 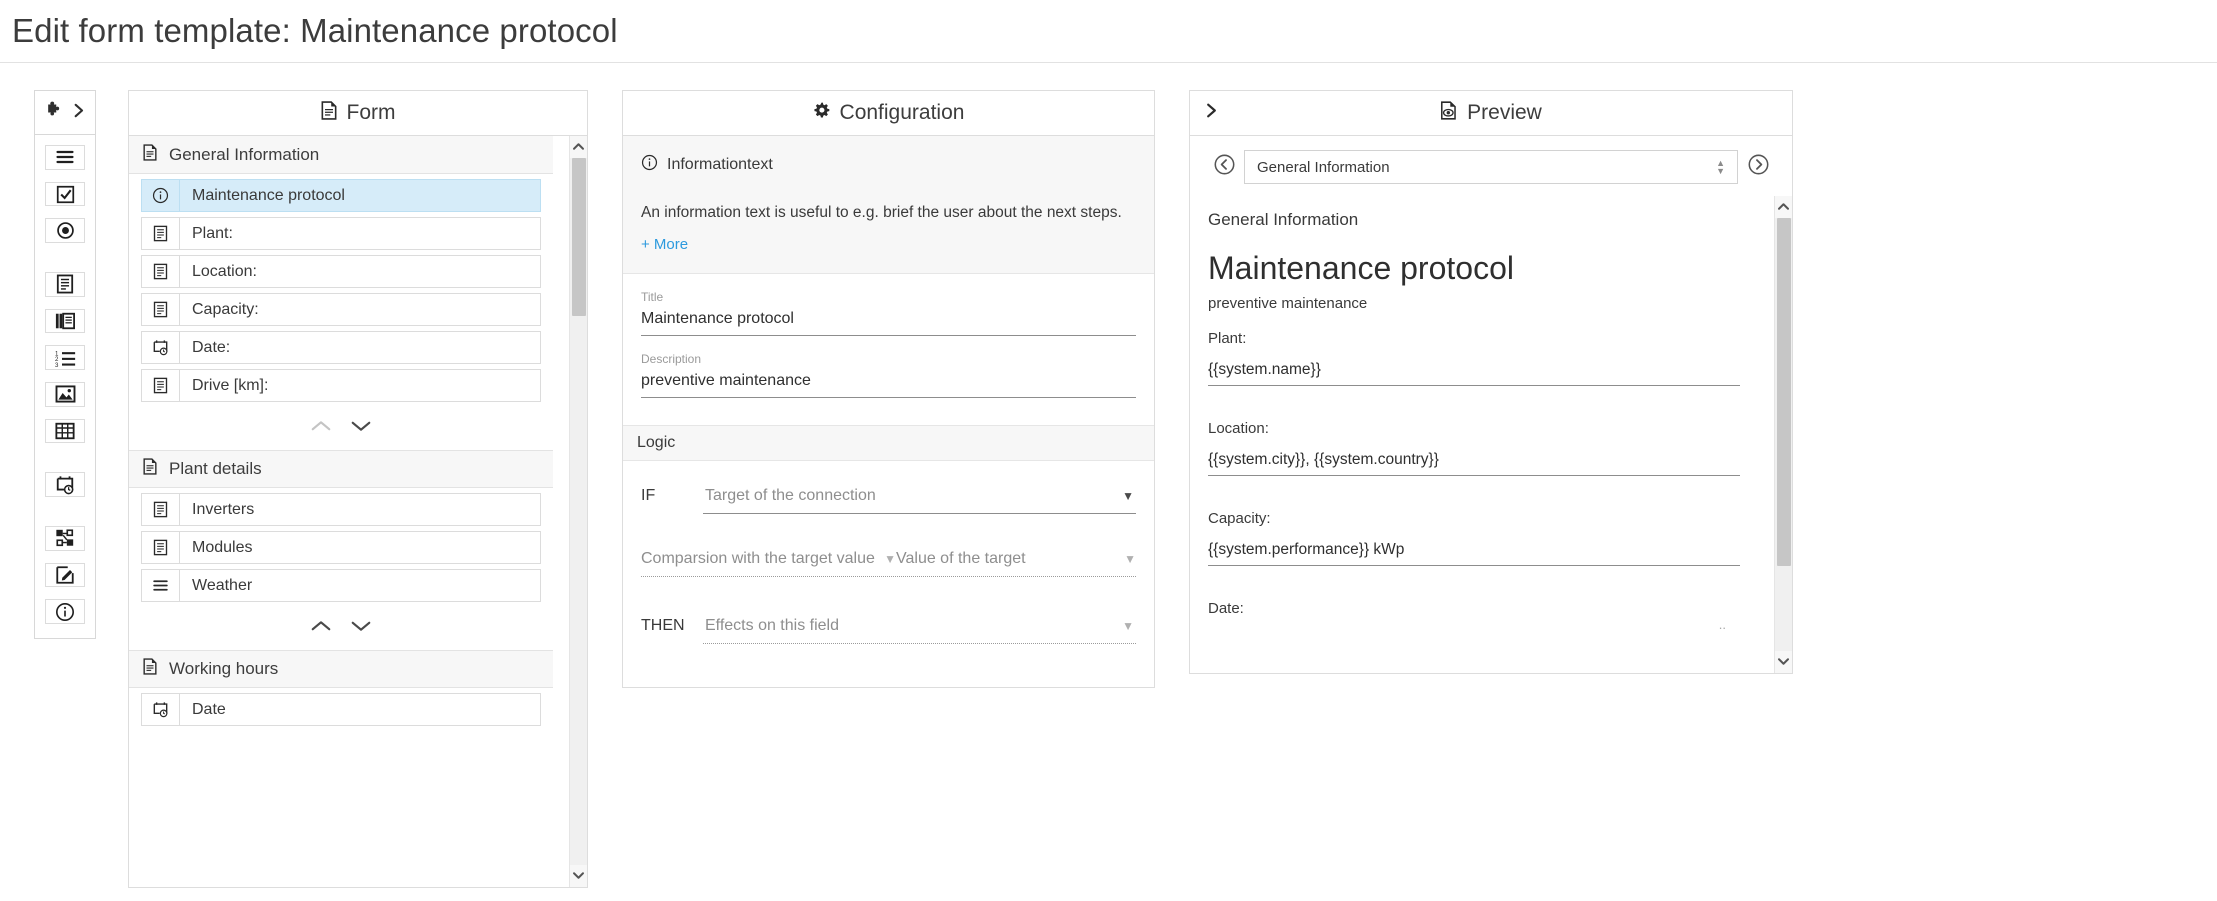 What do you see at coordinates (65, 358) in the screenshot?
I see `palette-item-numbered-list: 1 2 3` at bounding box center [65, 358].